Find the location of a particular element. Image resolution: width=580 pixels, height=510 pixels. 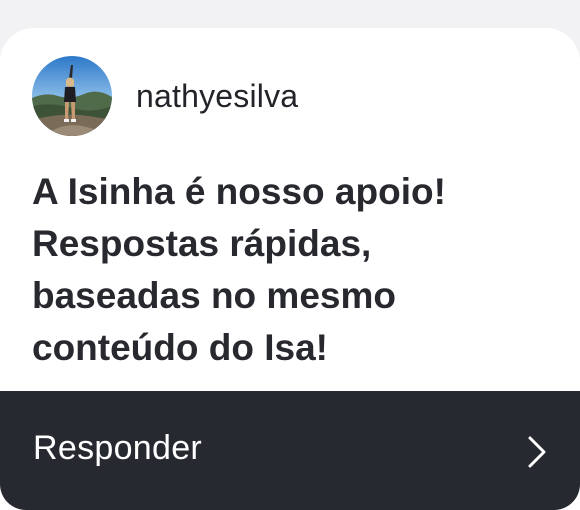

avatar is located at coordinates (72, 96).